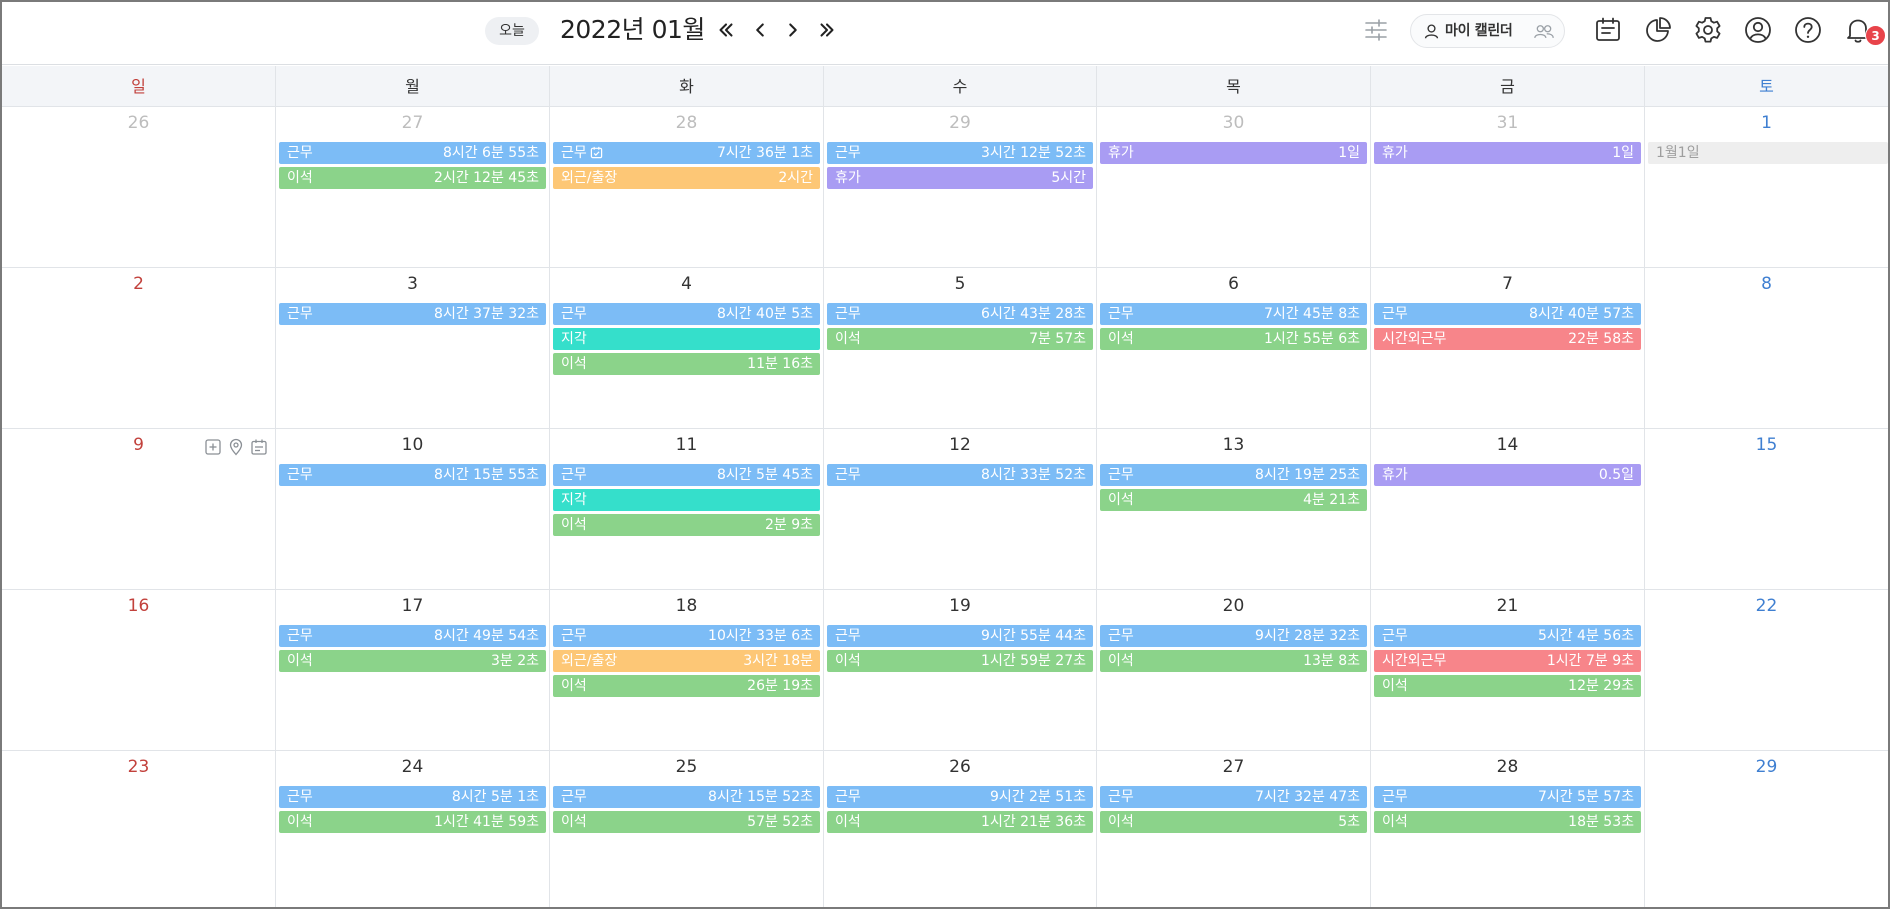  What do you see at coordinates (1766, 509) in the screenshot?
I see `day-cell: 15` at bounding box center [1766, 509].